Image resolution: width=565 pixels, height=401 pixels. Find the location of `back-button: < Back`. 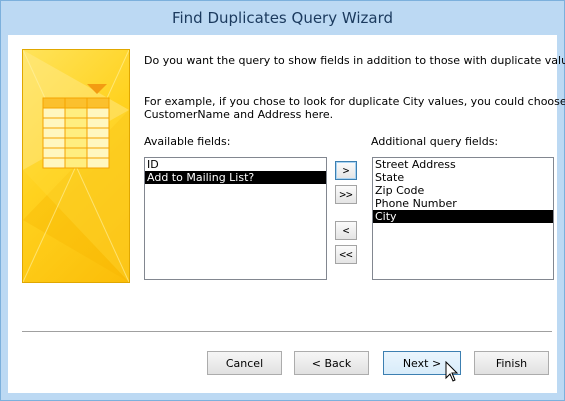

back-button: < Back is located at coordinates (331, 363).